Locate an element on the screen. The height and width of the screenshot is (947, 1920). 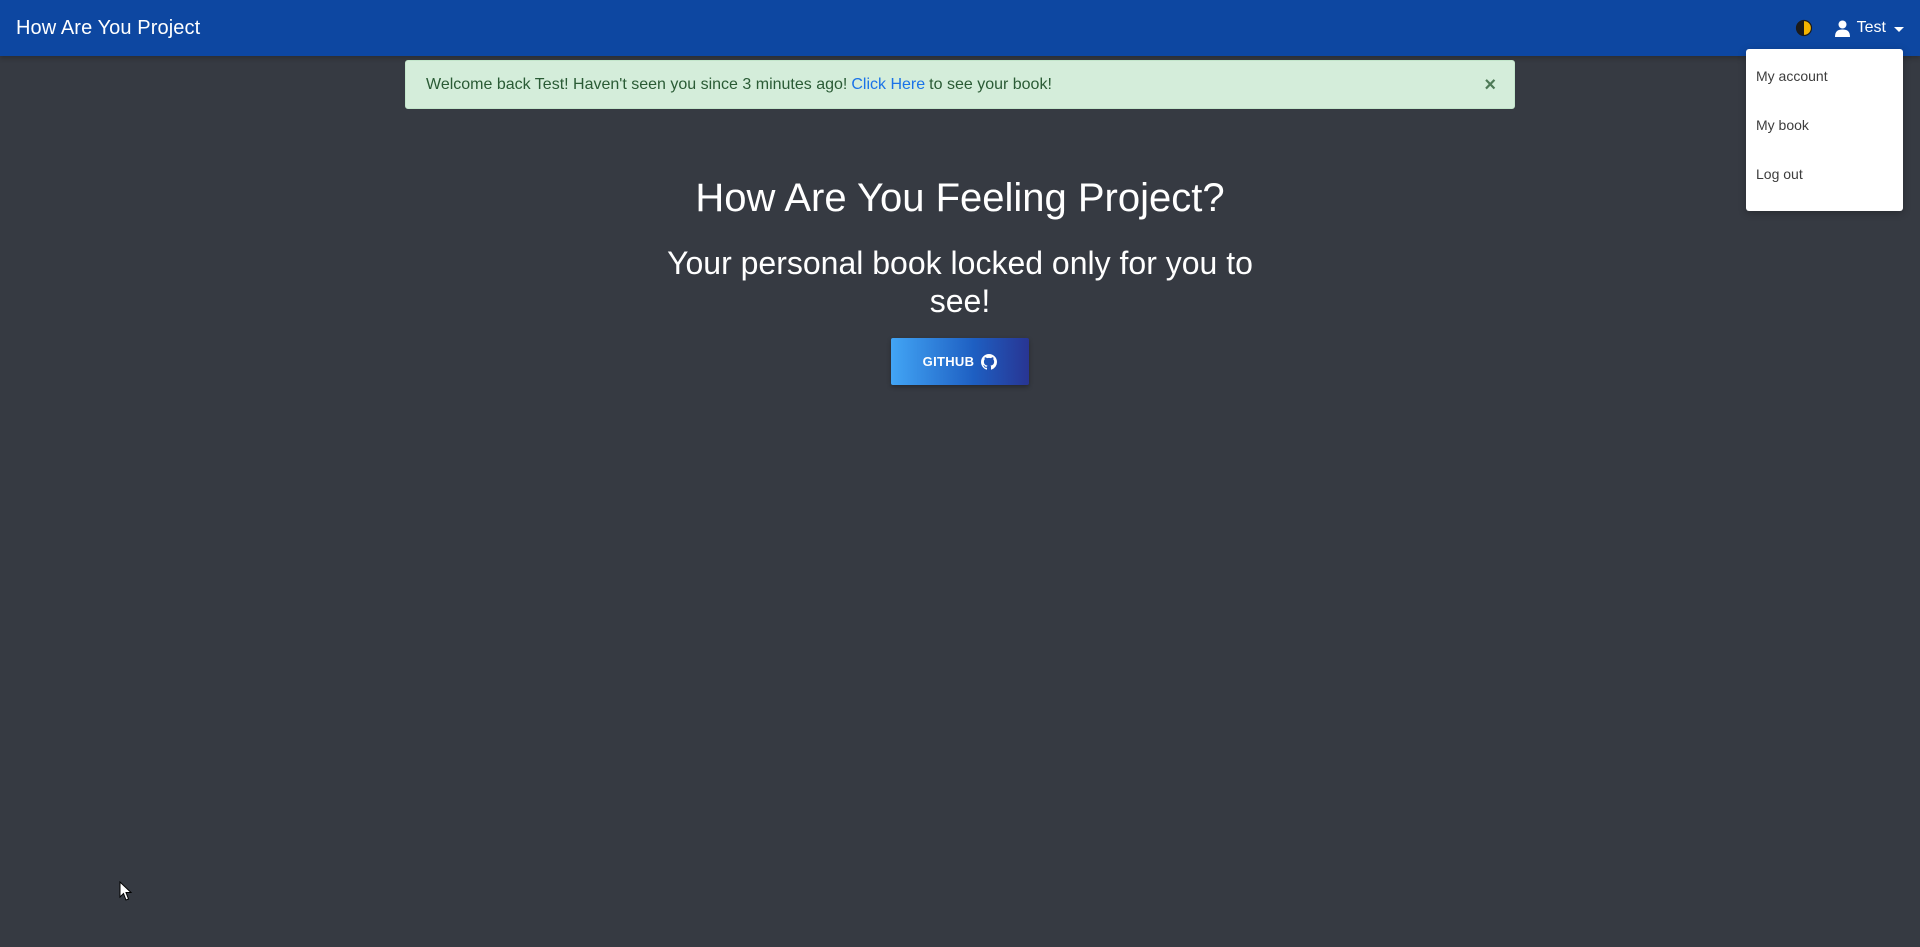
alert-book-link: Click Here is located at coordinates (888, 85).